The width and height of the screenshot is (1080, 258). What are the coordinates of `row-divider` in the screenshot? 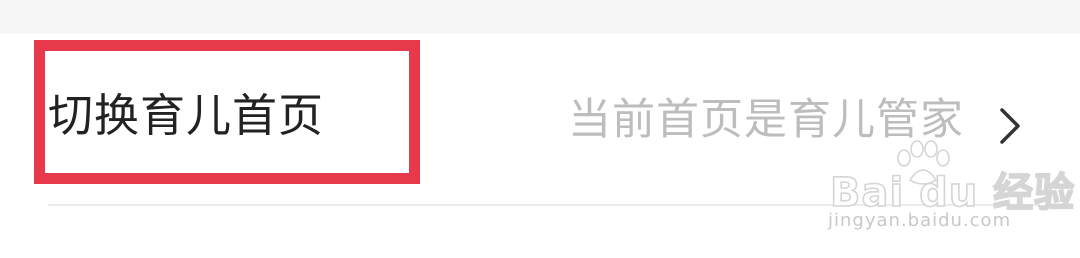 It's located at (544, 205).